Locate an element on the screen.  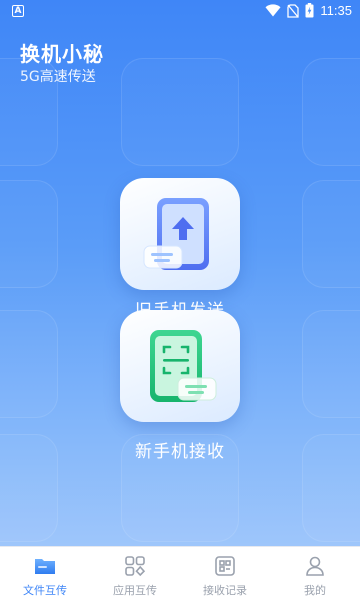
tab-app-transfer: 应用互传 is located at coordinates (135, 573).